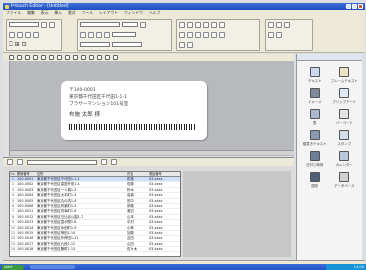 The image size is (366, 270). Describe the element at coordinates (98, 97) in the screenshot. I see `label-address-text: 東京都千代田区千代田1-1-1` at that location.